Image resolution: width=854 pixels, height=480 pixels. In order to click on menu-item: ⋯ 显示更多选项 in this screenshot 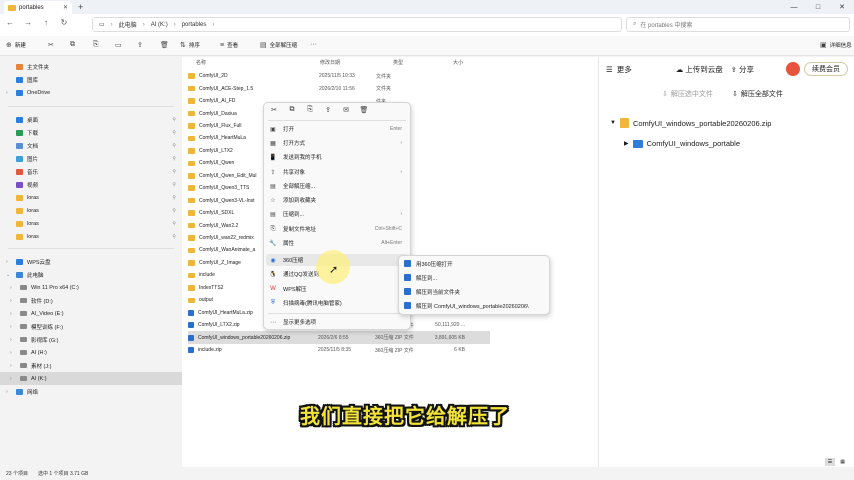, I will do `click(337, 322)`.